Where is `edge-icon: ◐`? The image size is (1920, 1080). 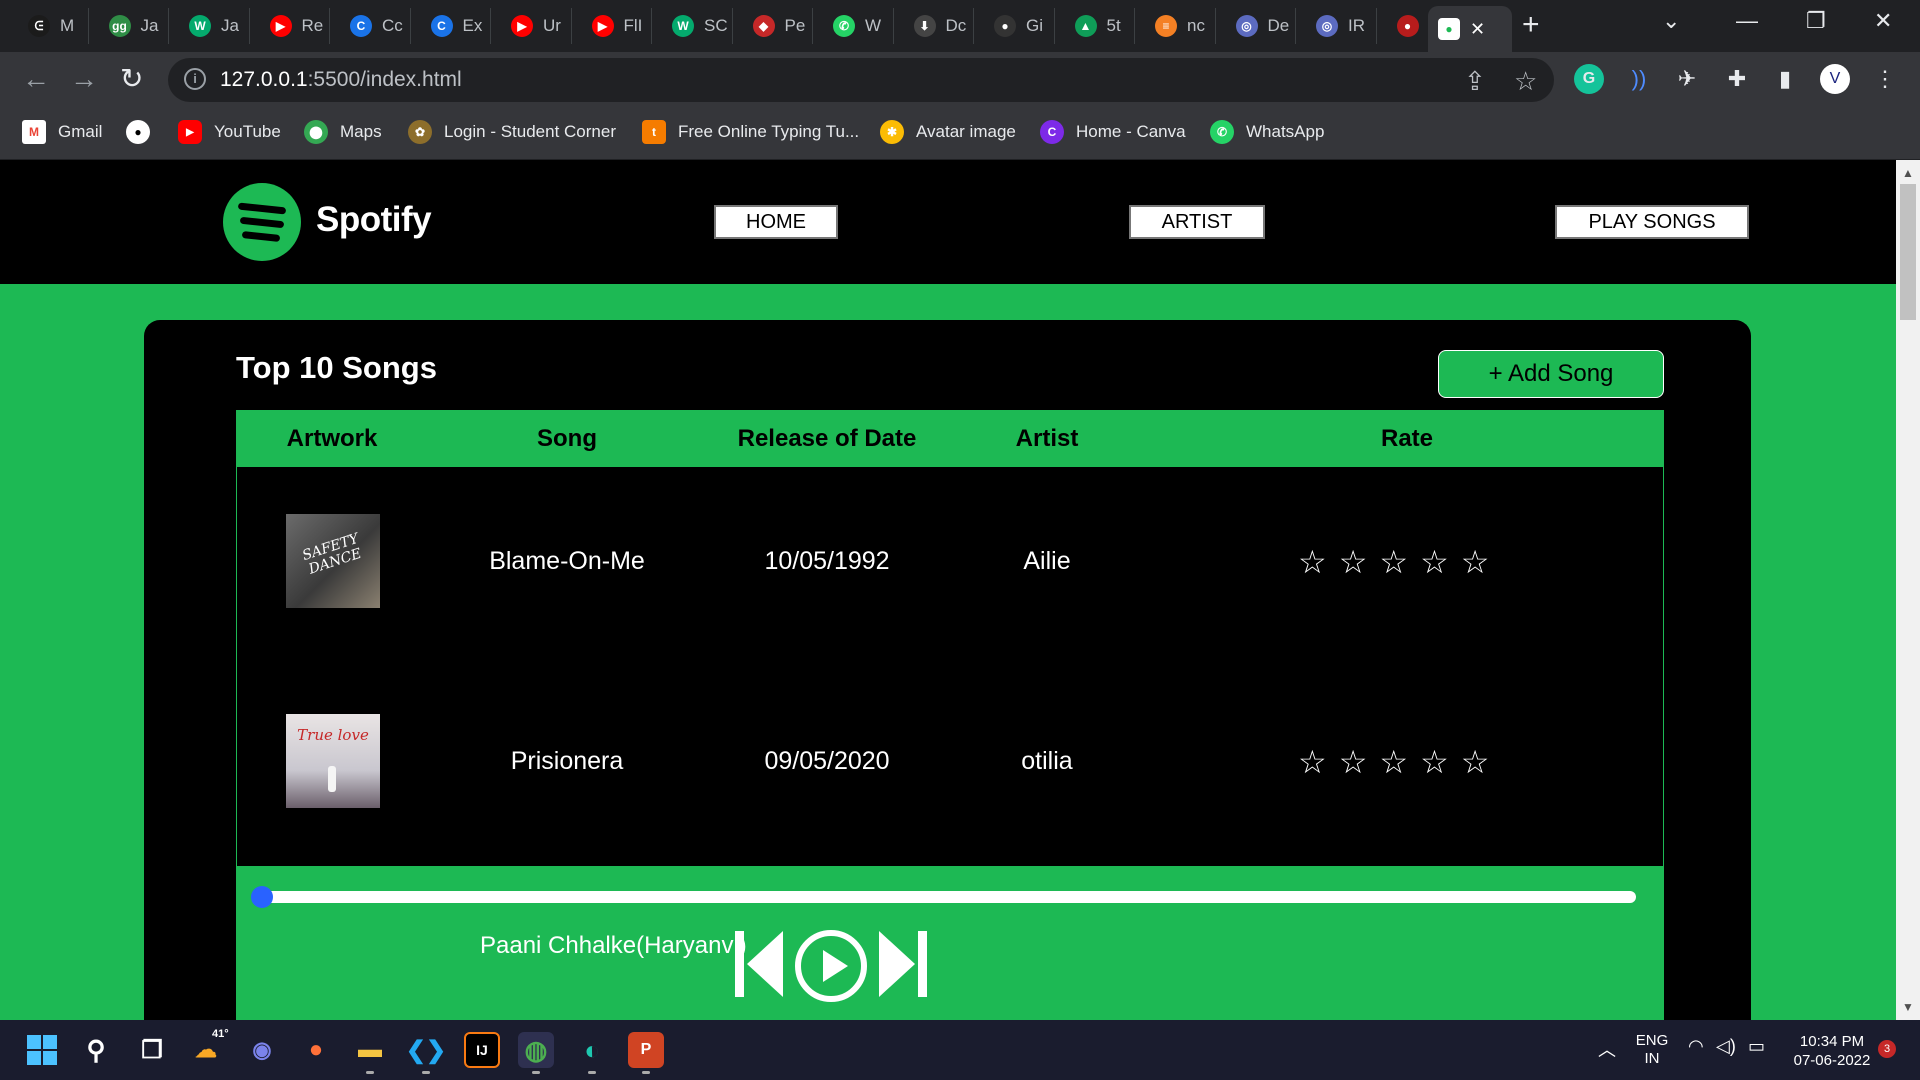 edge-icon: ◐ is located at coordinates (592, 1053).